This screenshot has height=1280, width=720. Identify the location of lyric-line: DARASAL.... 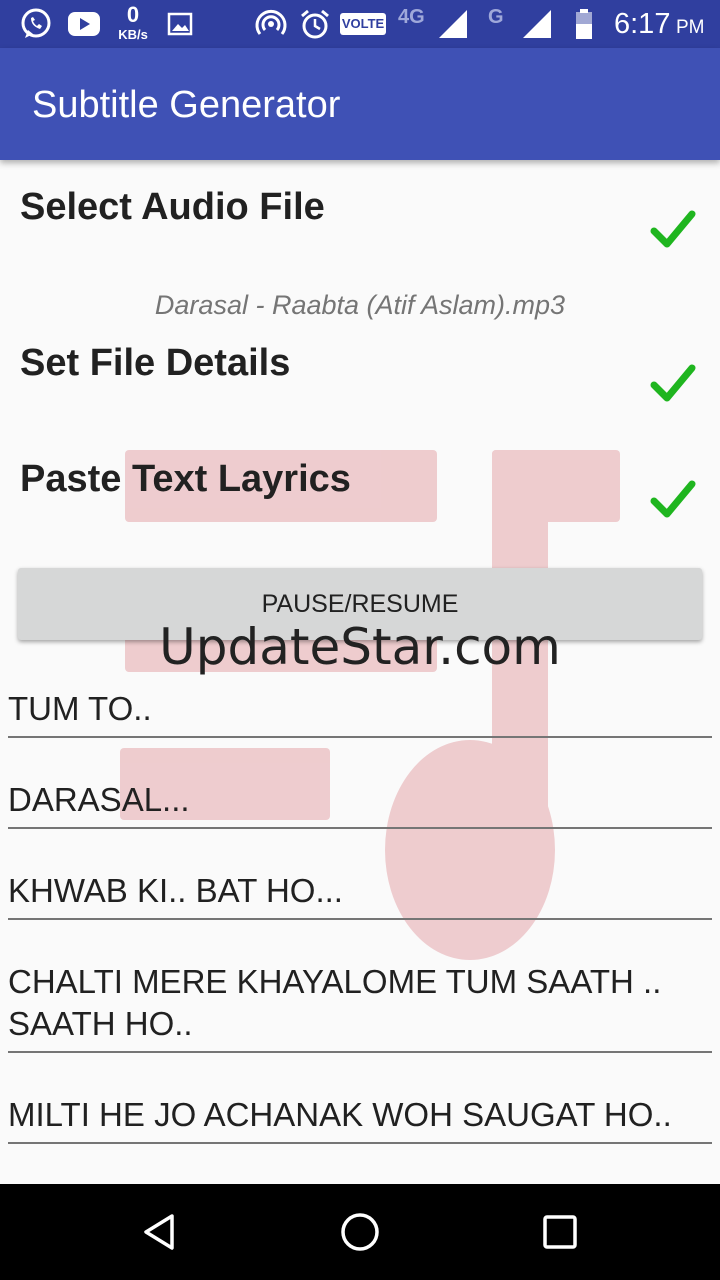
(360, 804).